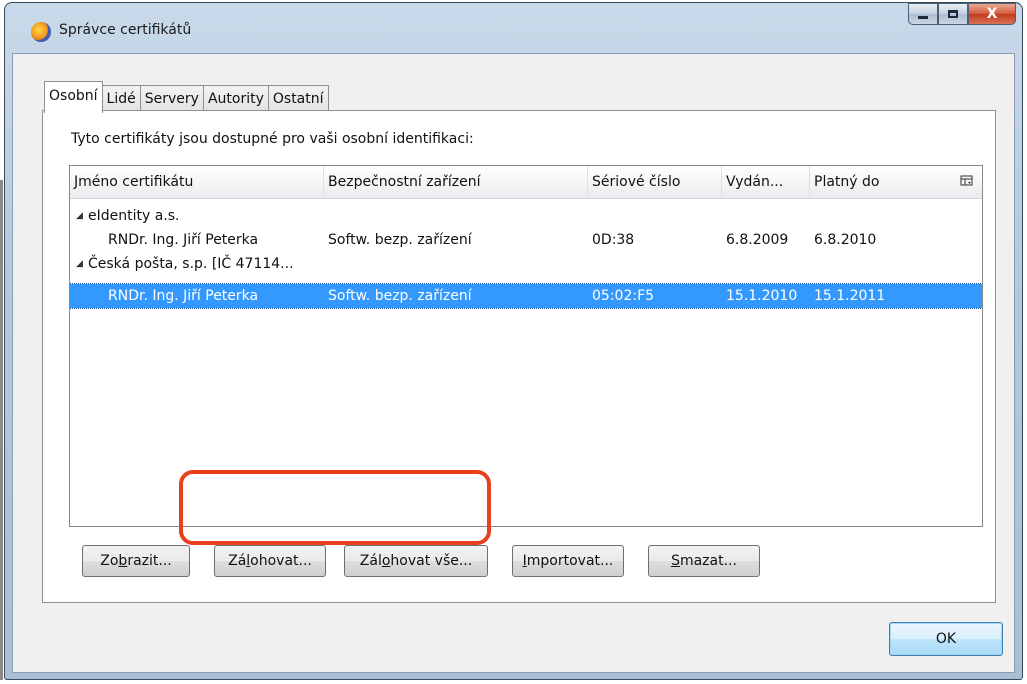 This screenshot has height=684, width=1027. Describe the element at coordinates (197, 182) in the screenshot. I see `column-header-name: Jméno certifikátu` at that location.